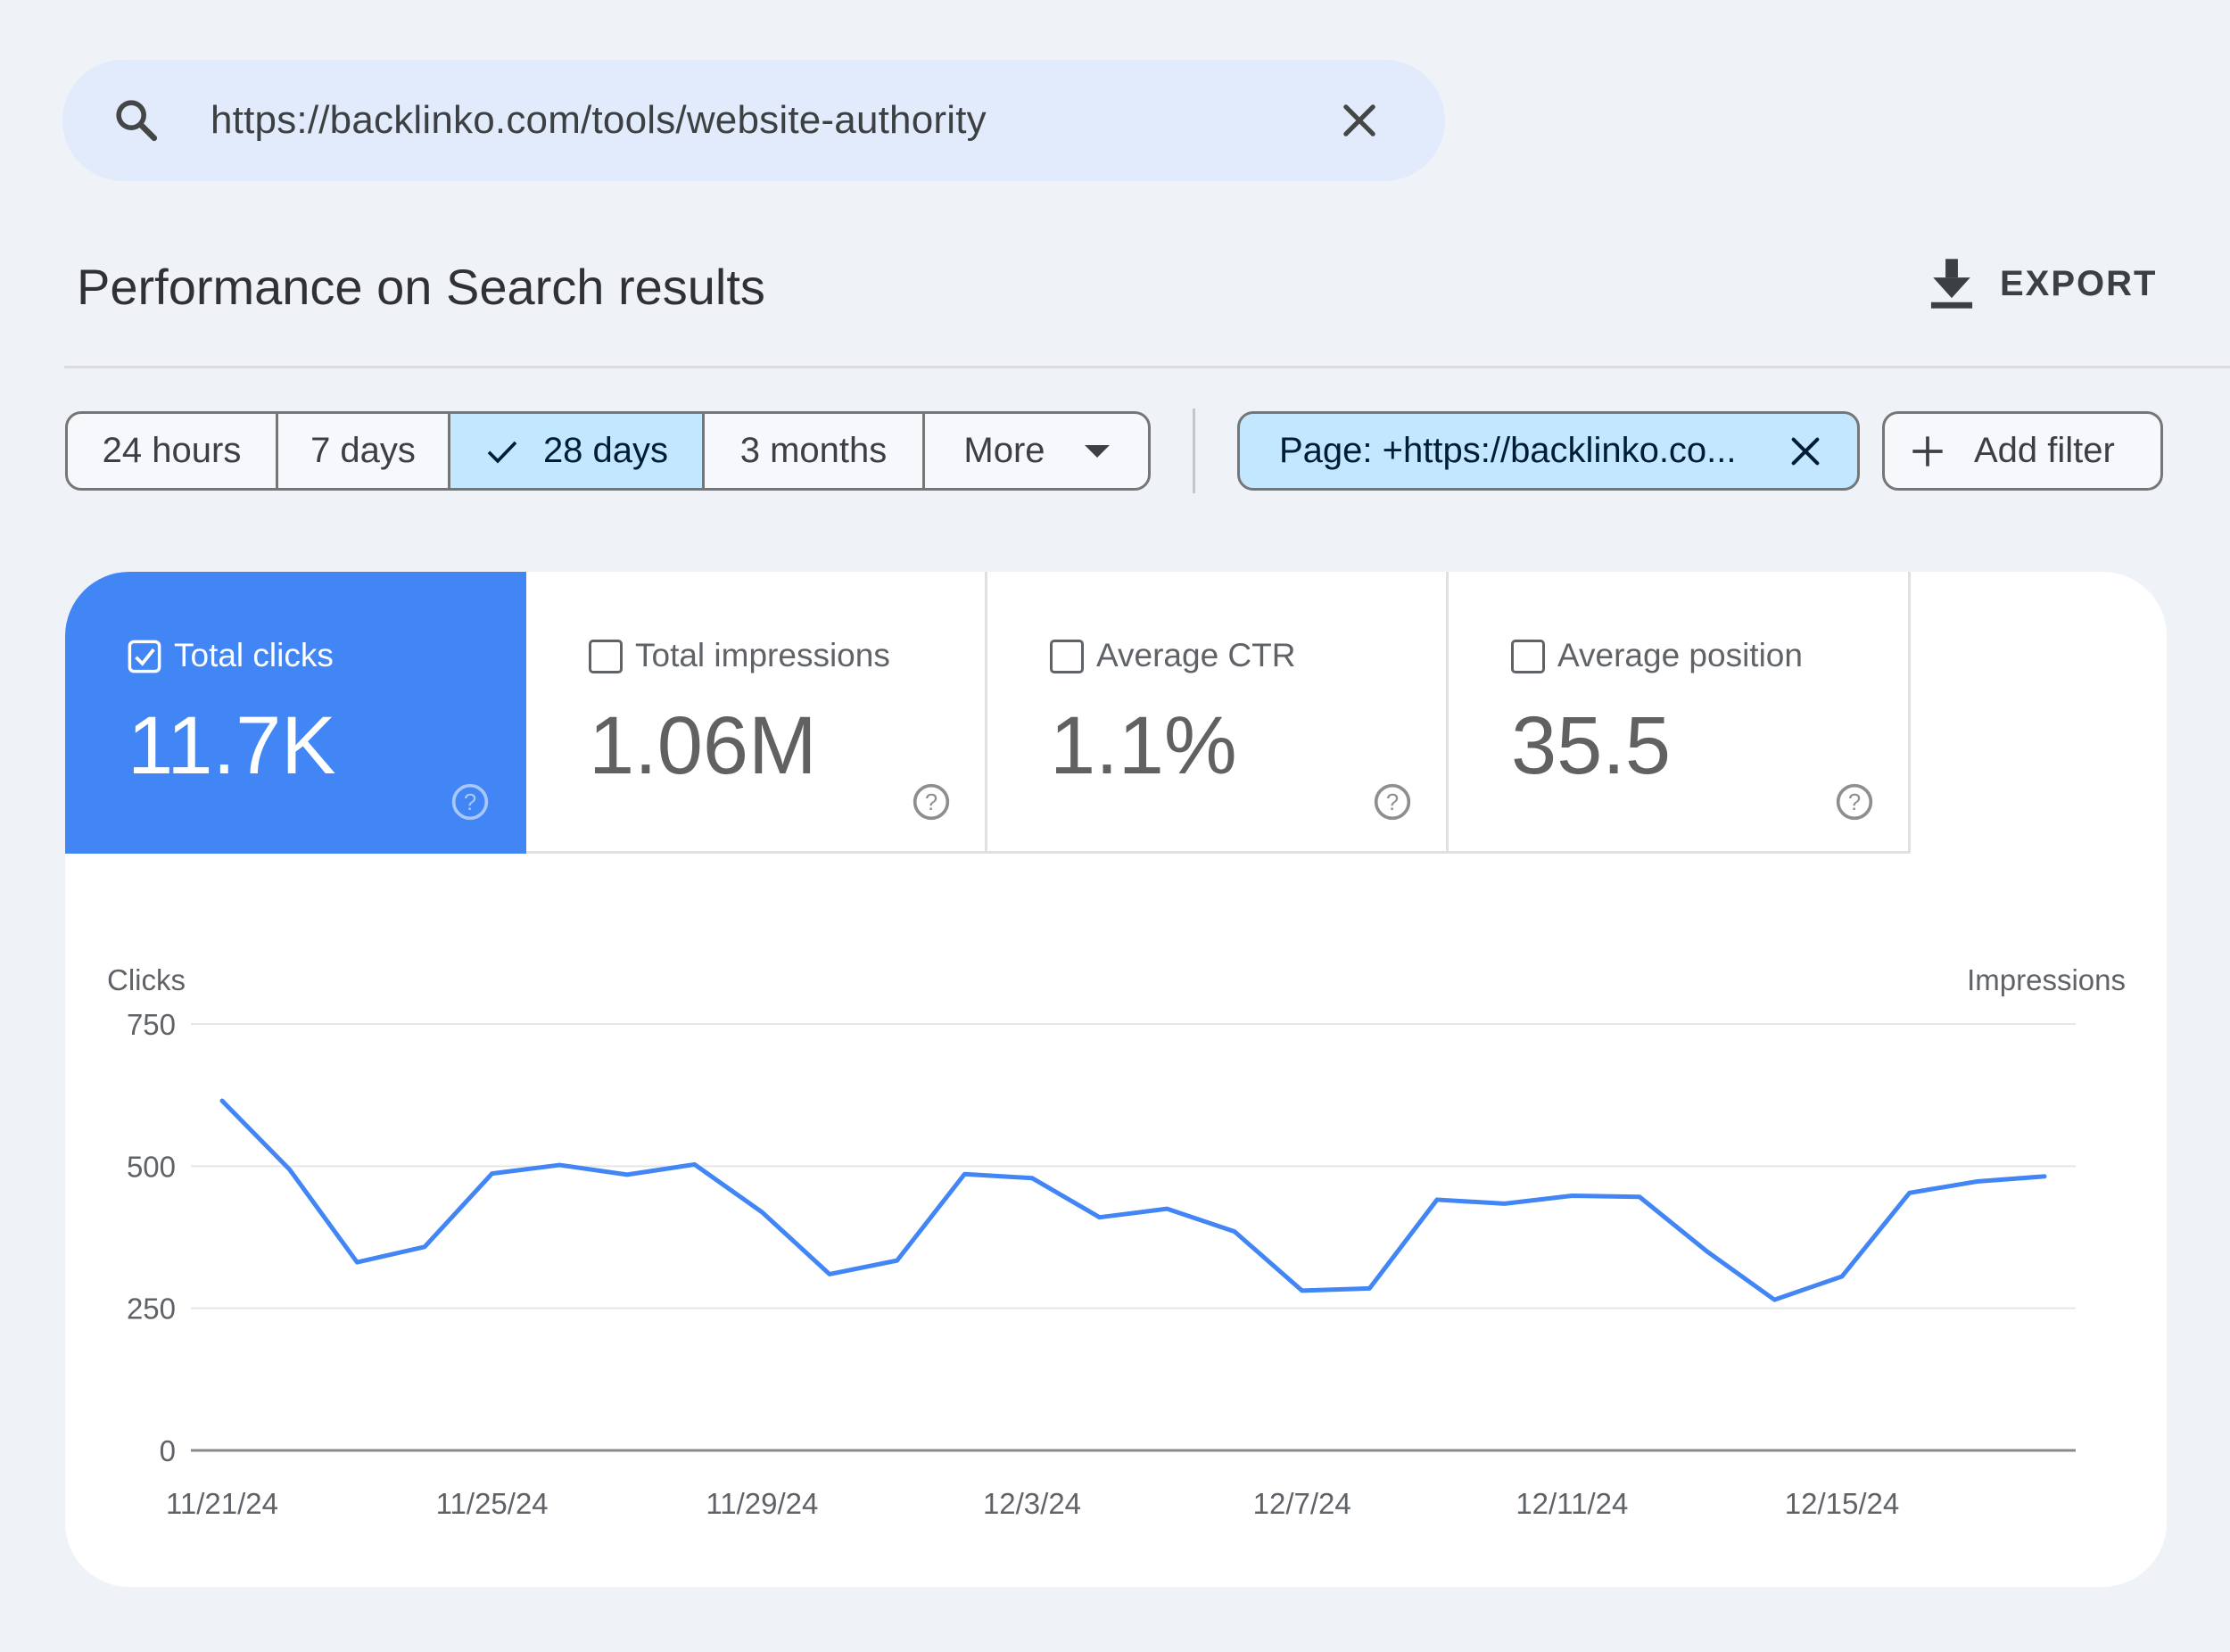 The width and height of the screenshot is (2230, 1652). Describe the element at coordinates (151, 1166) in the screenshot. I see `y-tick-label: 500` at that location.